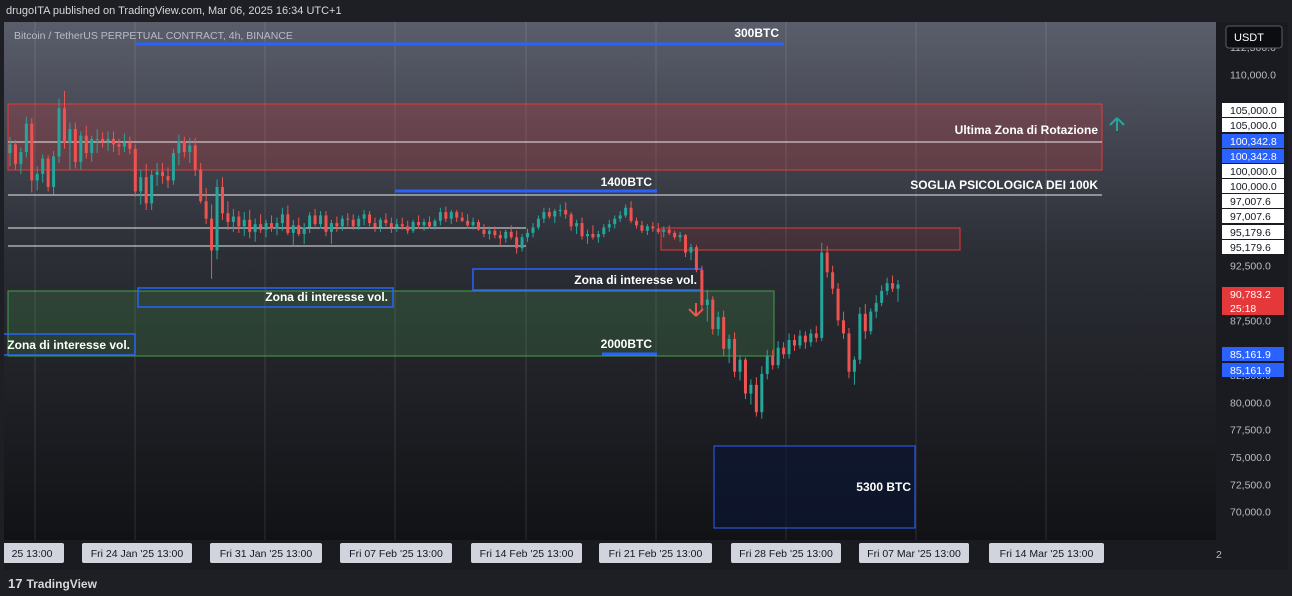 The height and width of the screenshot is (596, 1292). Describe the element at coordinates (1249, 38) in the screenshot. I see `currency-label: USDT` at that location.